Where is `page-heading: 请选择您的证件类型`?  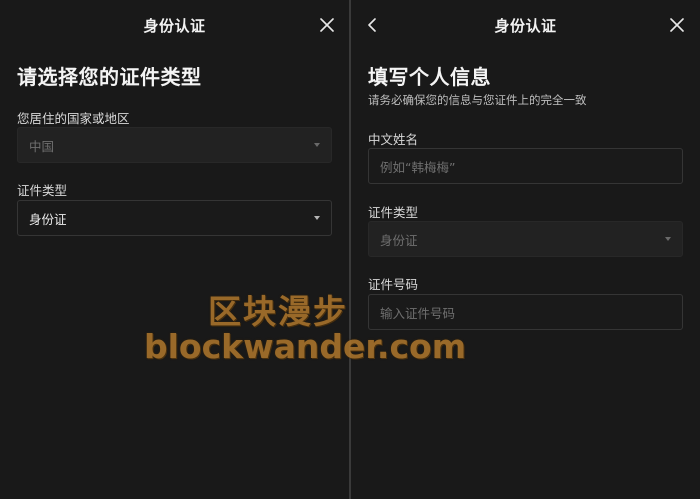
page-heading: 请选择您的证件类型 is located at coordinates (109, 77).